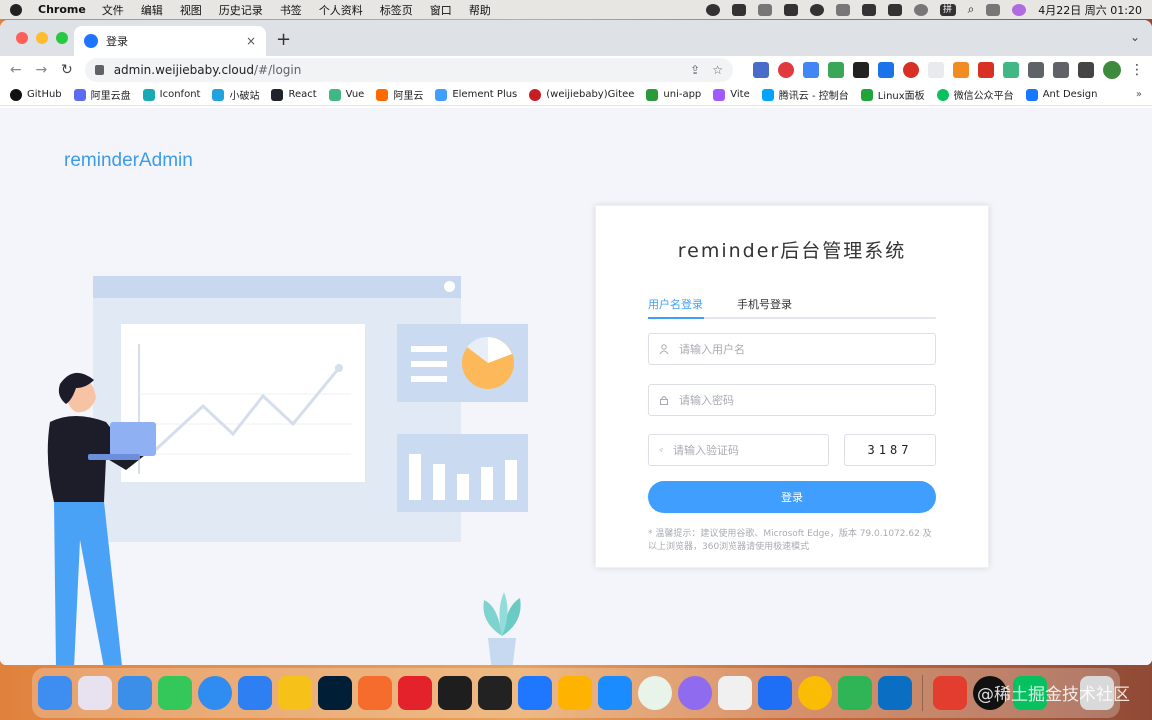 Image resolution: width=1152 pixels, height=720 pixels. I want to click on bookmark-vite: Vite, so click(731, 94).